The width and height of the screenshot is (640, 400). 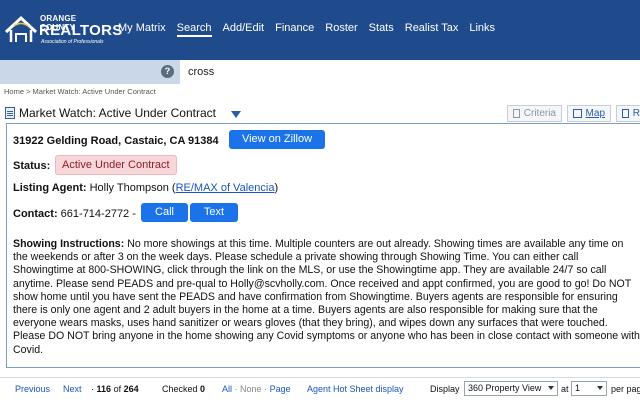 I want to click on contact-phone: 661-714-2772 -, so click(x=98, y=214).